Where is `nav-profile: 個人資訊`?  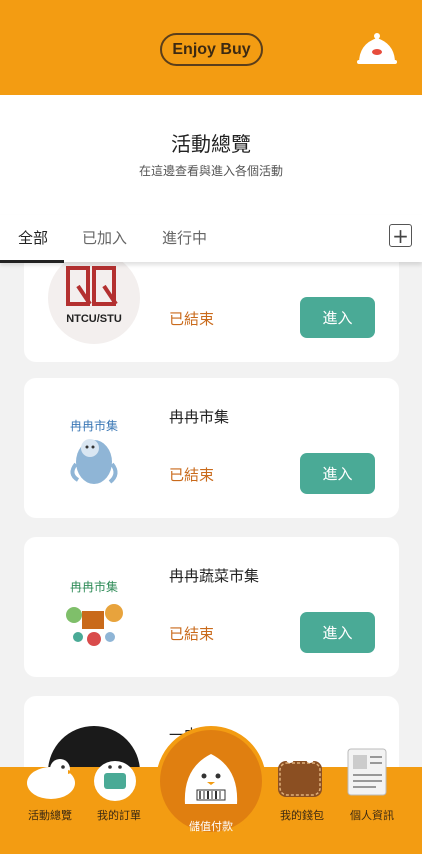
nav-profile: 個人資訊 is located at coordinates (372, 815).